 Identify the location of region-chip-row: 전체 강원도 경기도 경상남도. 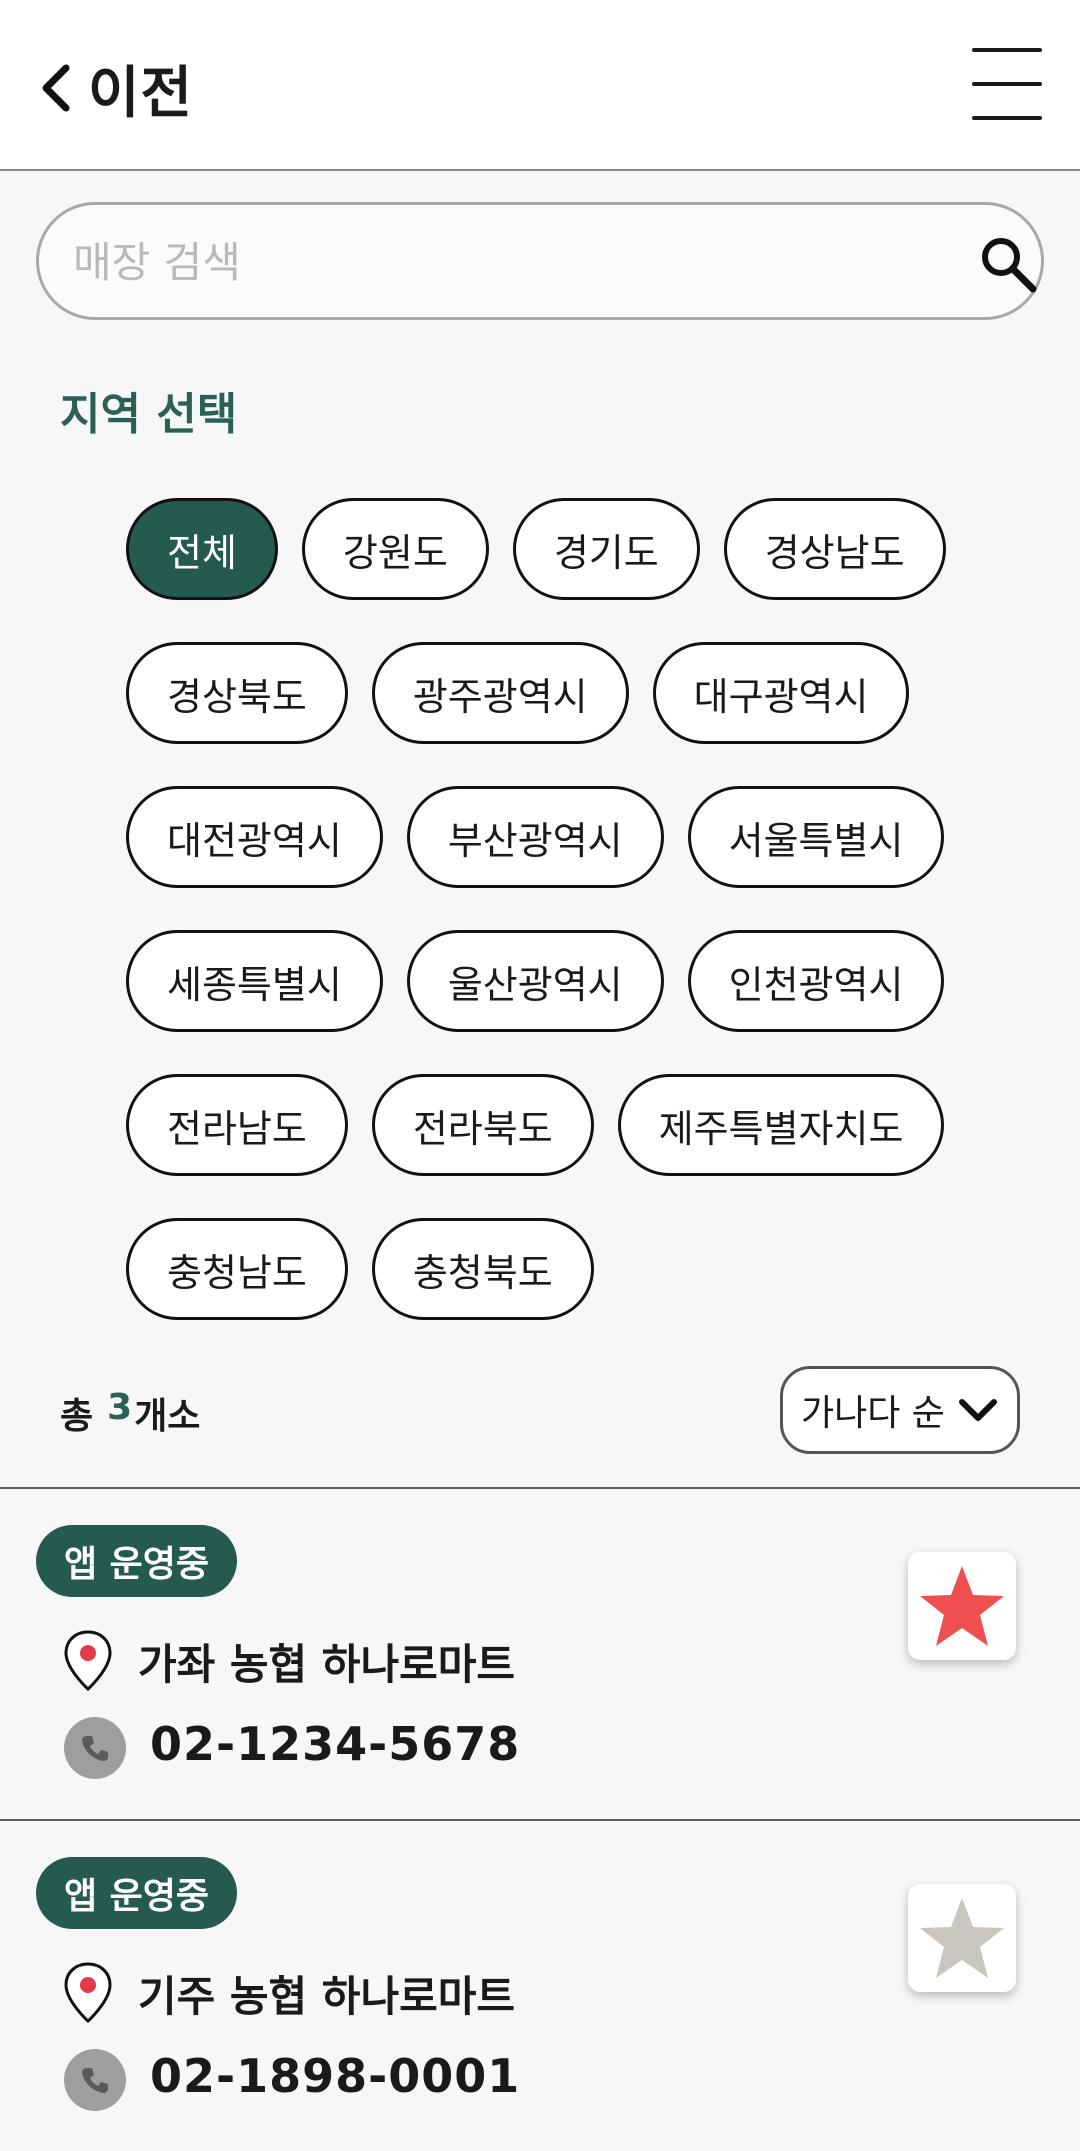
(566, 549).